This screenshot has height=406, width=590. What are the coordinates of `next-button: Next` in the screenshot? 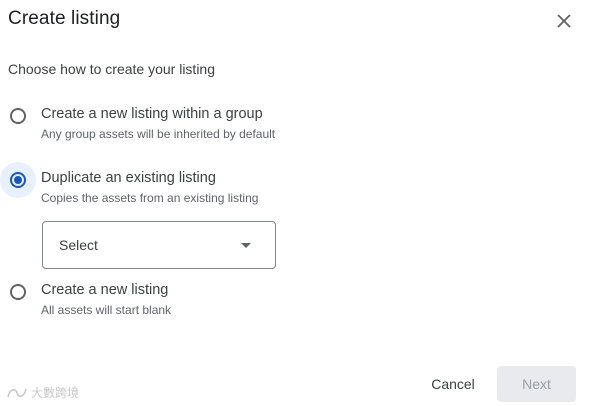 It's located at (536, 384).